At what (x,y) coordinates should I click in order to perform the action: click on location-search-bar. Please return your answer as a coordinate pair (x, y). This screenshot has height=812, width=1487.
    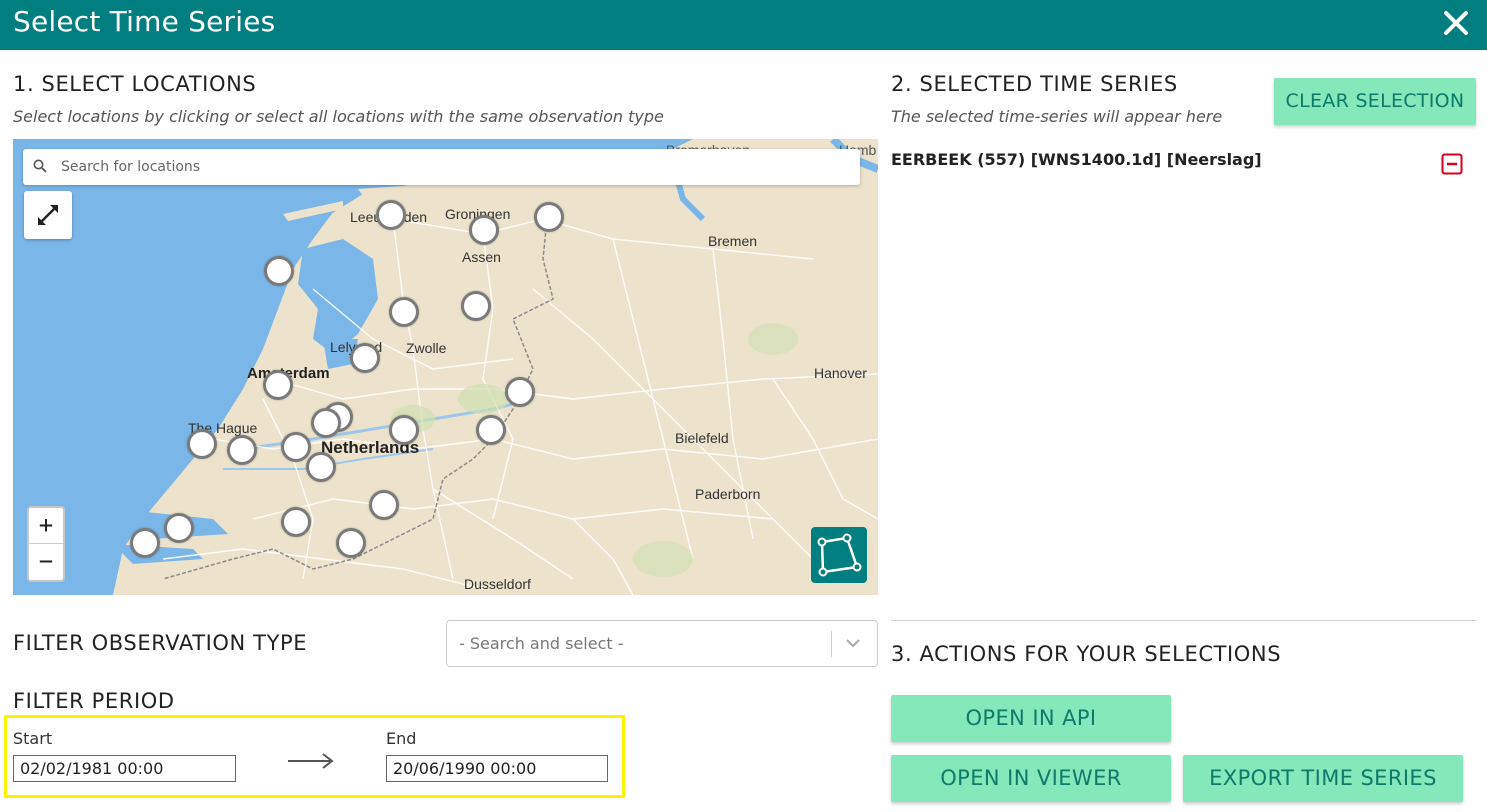
    Looking at the image, I should click on (441, 167).